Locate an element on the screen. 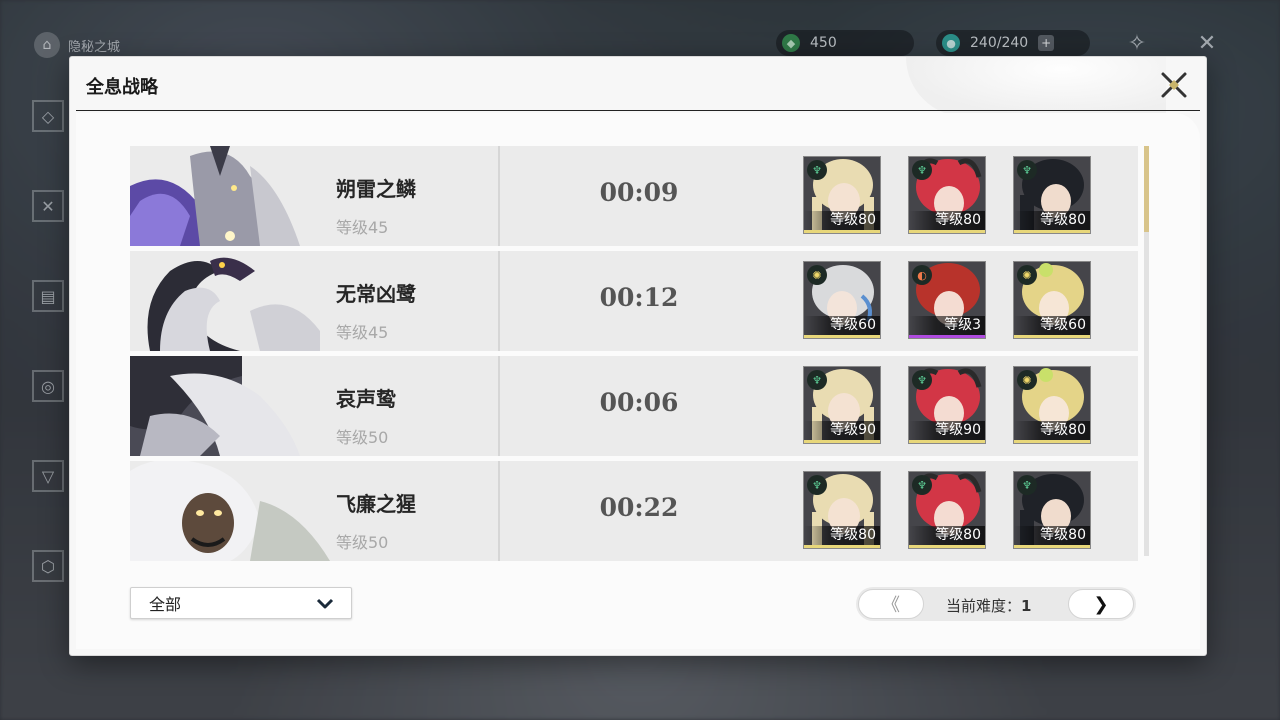 This screenshot has width=1280, height=720. boss-name: 哀声鸷 is located at coordinates (366, 399).